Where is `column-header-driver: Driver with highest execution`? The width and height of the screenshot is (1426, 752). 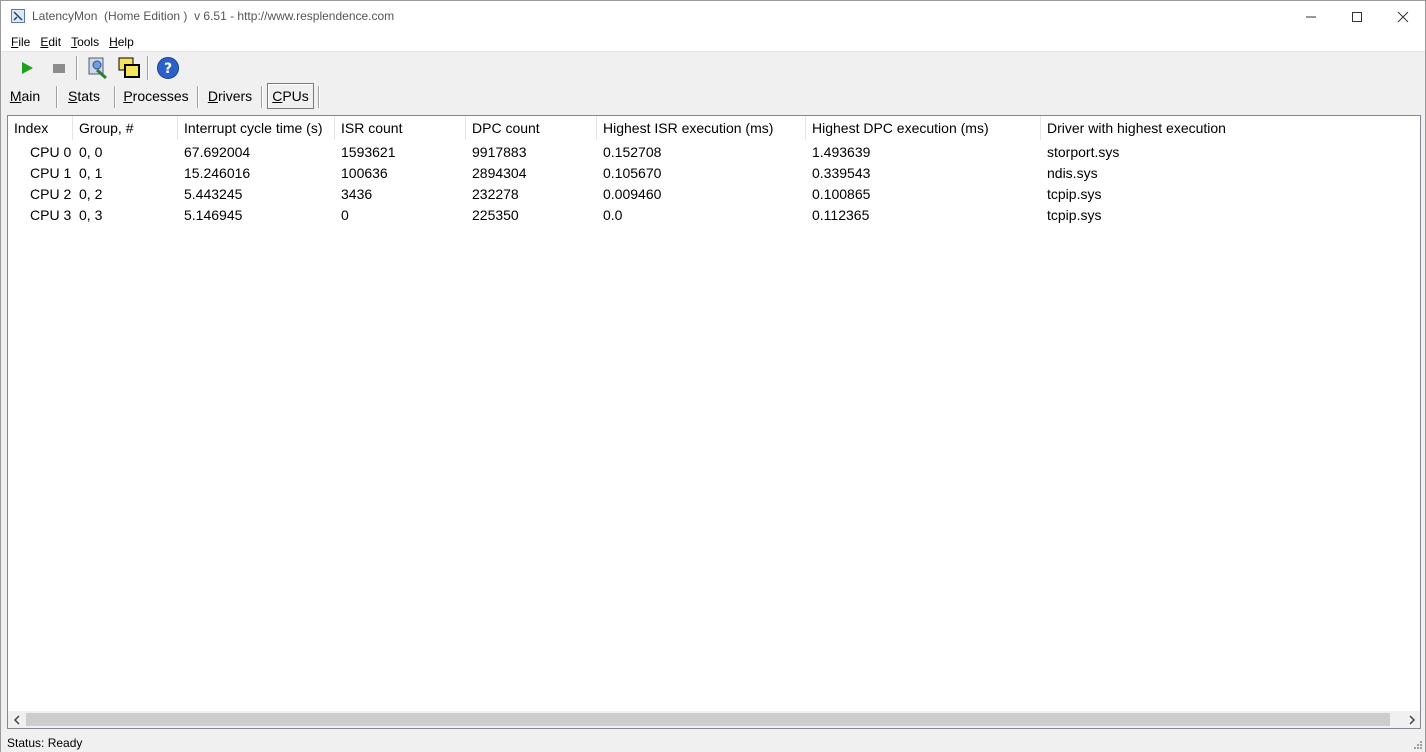 column-header-driver: Driver with highest execution is located at coordinates (1230, 128).